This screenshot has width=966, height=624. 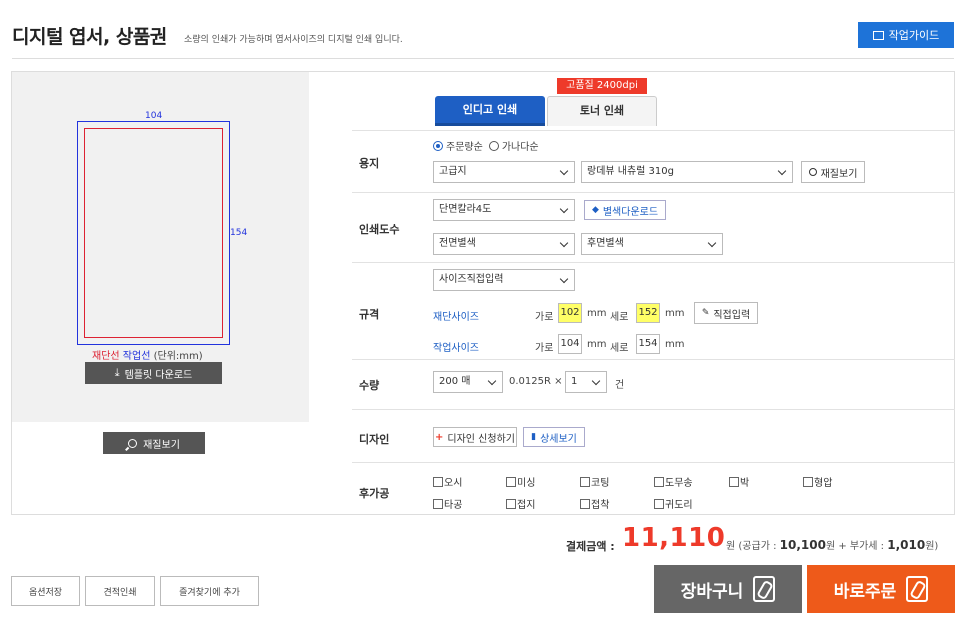 I want to click on spot-color-download-button: ◆ 별색다운로드, so click(x=625, y=210).